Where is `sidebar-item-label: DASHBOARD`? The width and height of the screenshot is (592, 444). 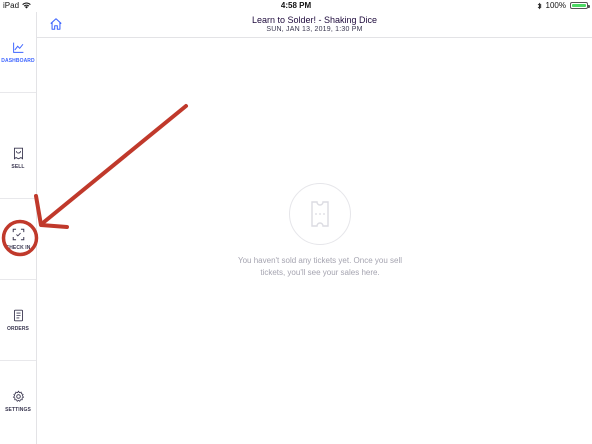 sidebar-item-label: DASHBOARD is located at coordinates (18, 60).